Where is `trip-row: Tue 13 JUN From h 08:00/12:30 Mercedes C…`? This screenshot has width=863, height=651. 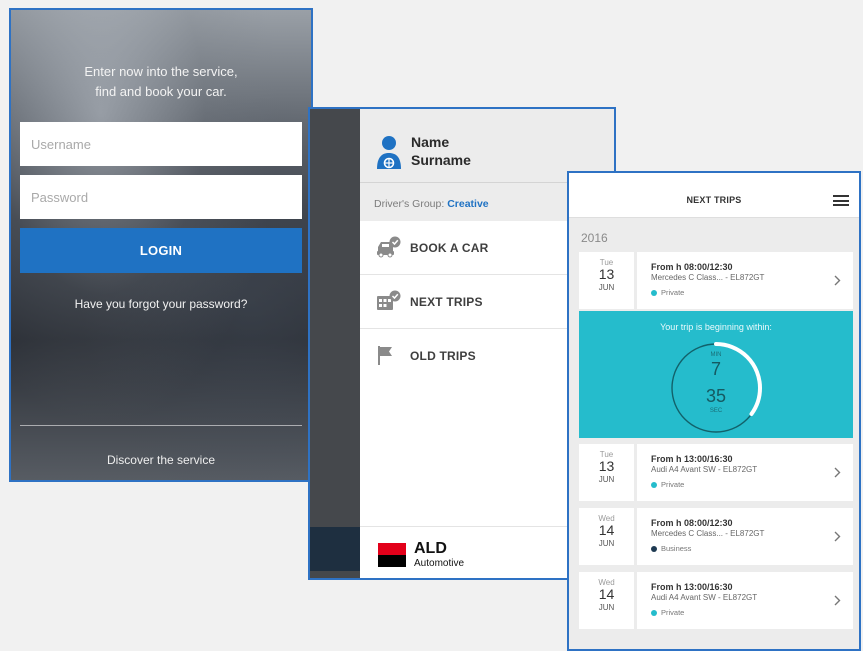 trip-row: Tue 13 JUN From h 08:00/12:30 Mercedes C… is located at coordinates (716, 280).